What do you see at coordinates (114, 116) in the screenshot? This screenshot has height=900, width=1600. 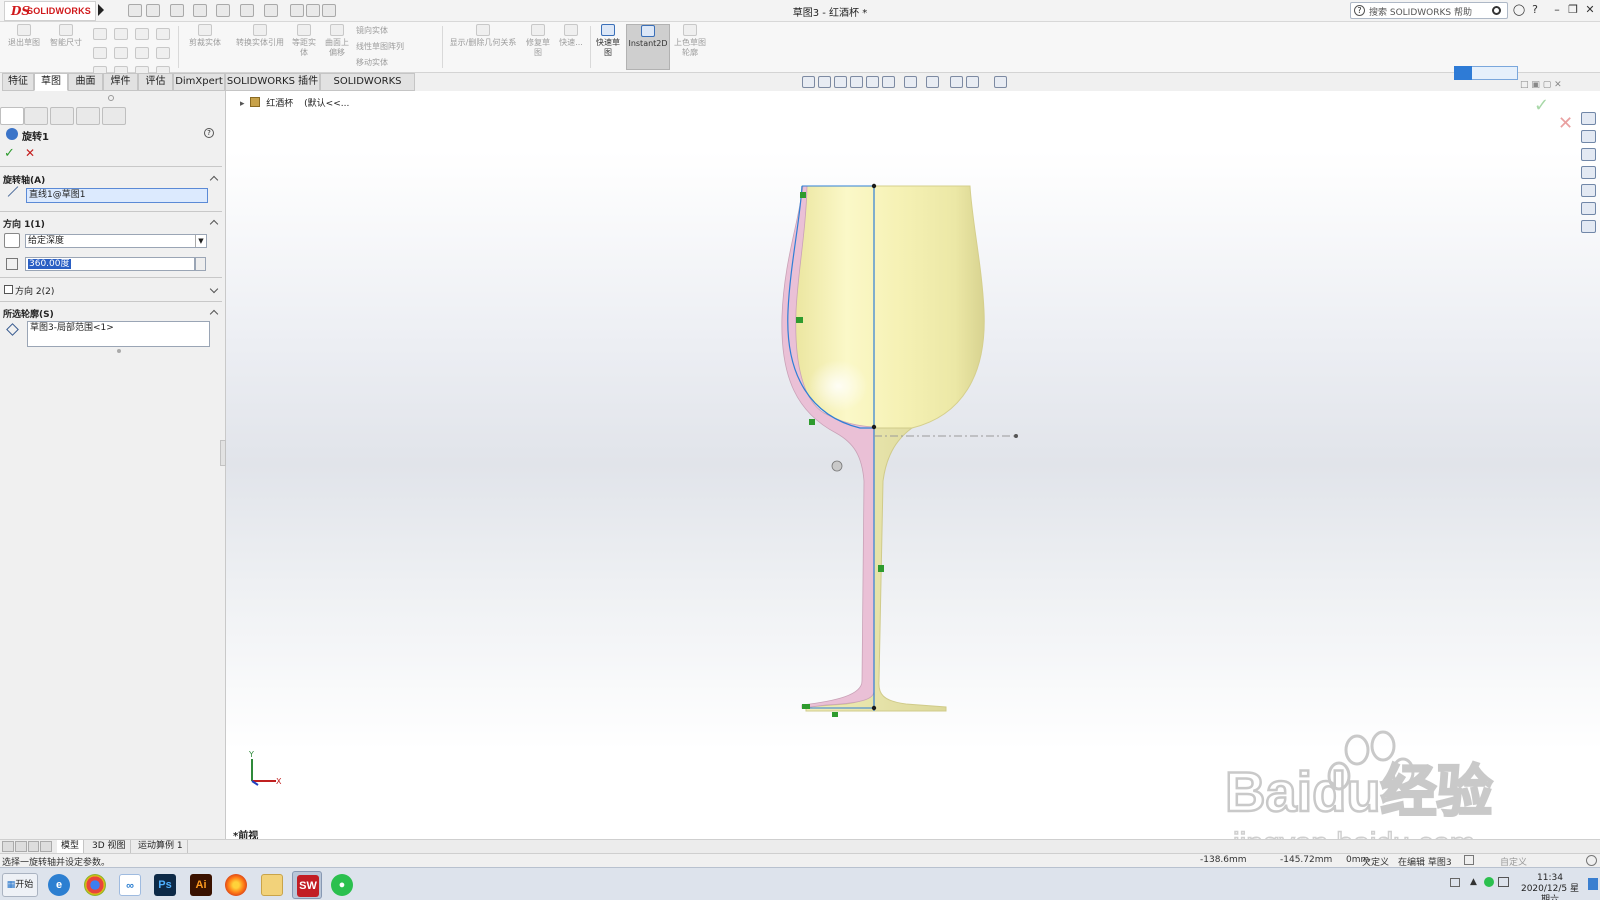 I see `display-manager-tab-icon` at bounding box center [114, 116].